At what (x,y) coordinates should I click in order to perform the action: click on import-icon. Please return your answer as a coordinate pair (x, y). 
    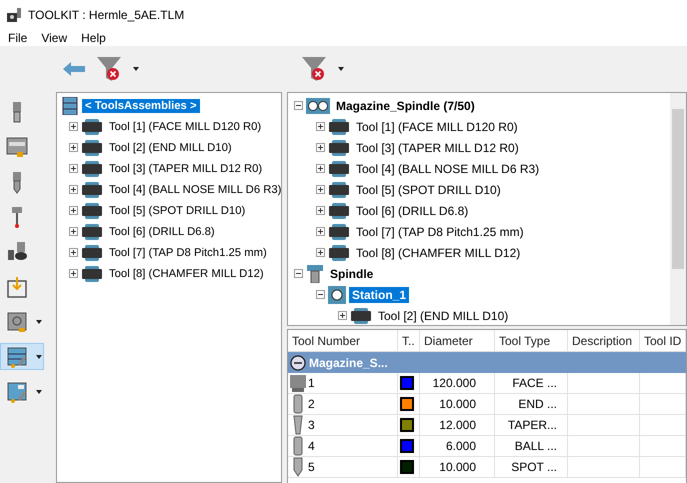
    Looking at the image, I should click on (17, 286).